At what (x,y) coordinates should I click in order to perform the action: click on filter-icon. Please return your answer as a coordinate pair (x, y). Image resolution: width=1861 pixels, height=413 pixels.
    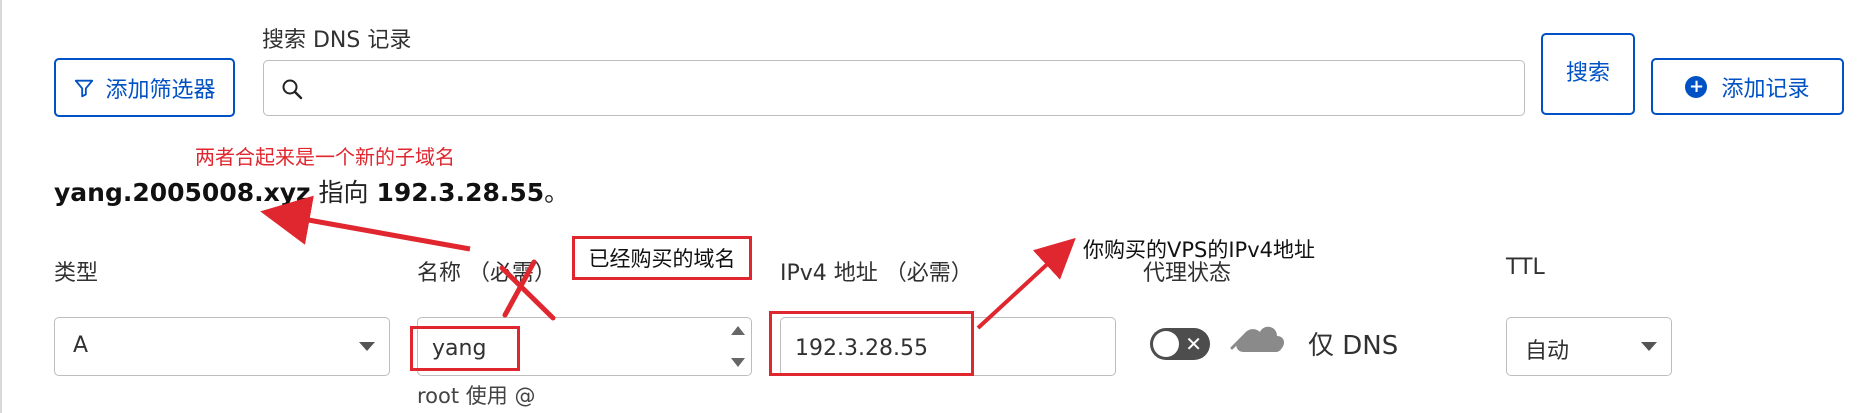
    Looking at the image, I should click on (84, 88).